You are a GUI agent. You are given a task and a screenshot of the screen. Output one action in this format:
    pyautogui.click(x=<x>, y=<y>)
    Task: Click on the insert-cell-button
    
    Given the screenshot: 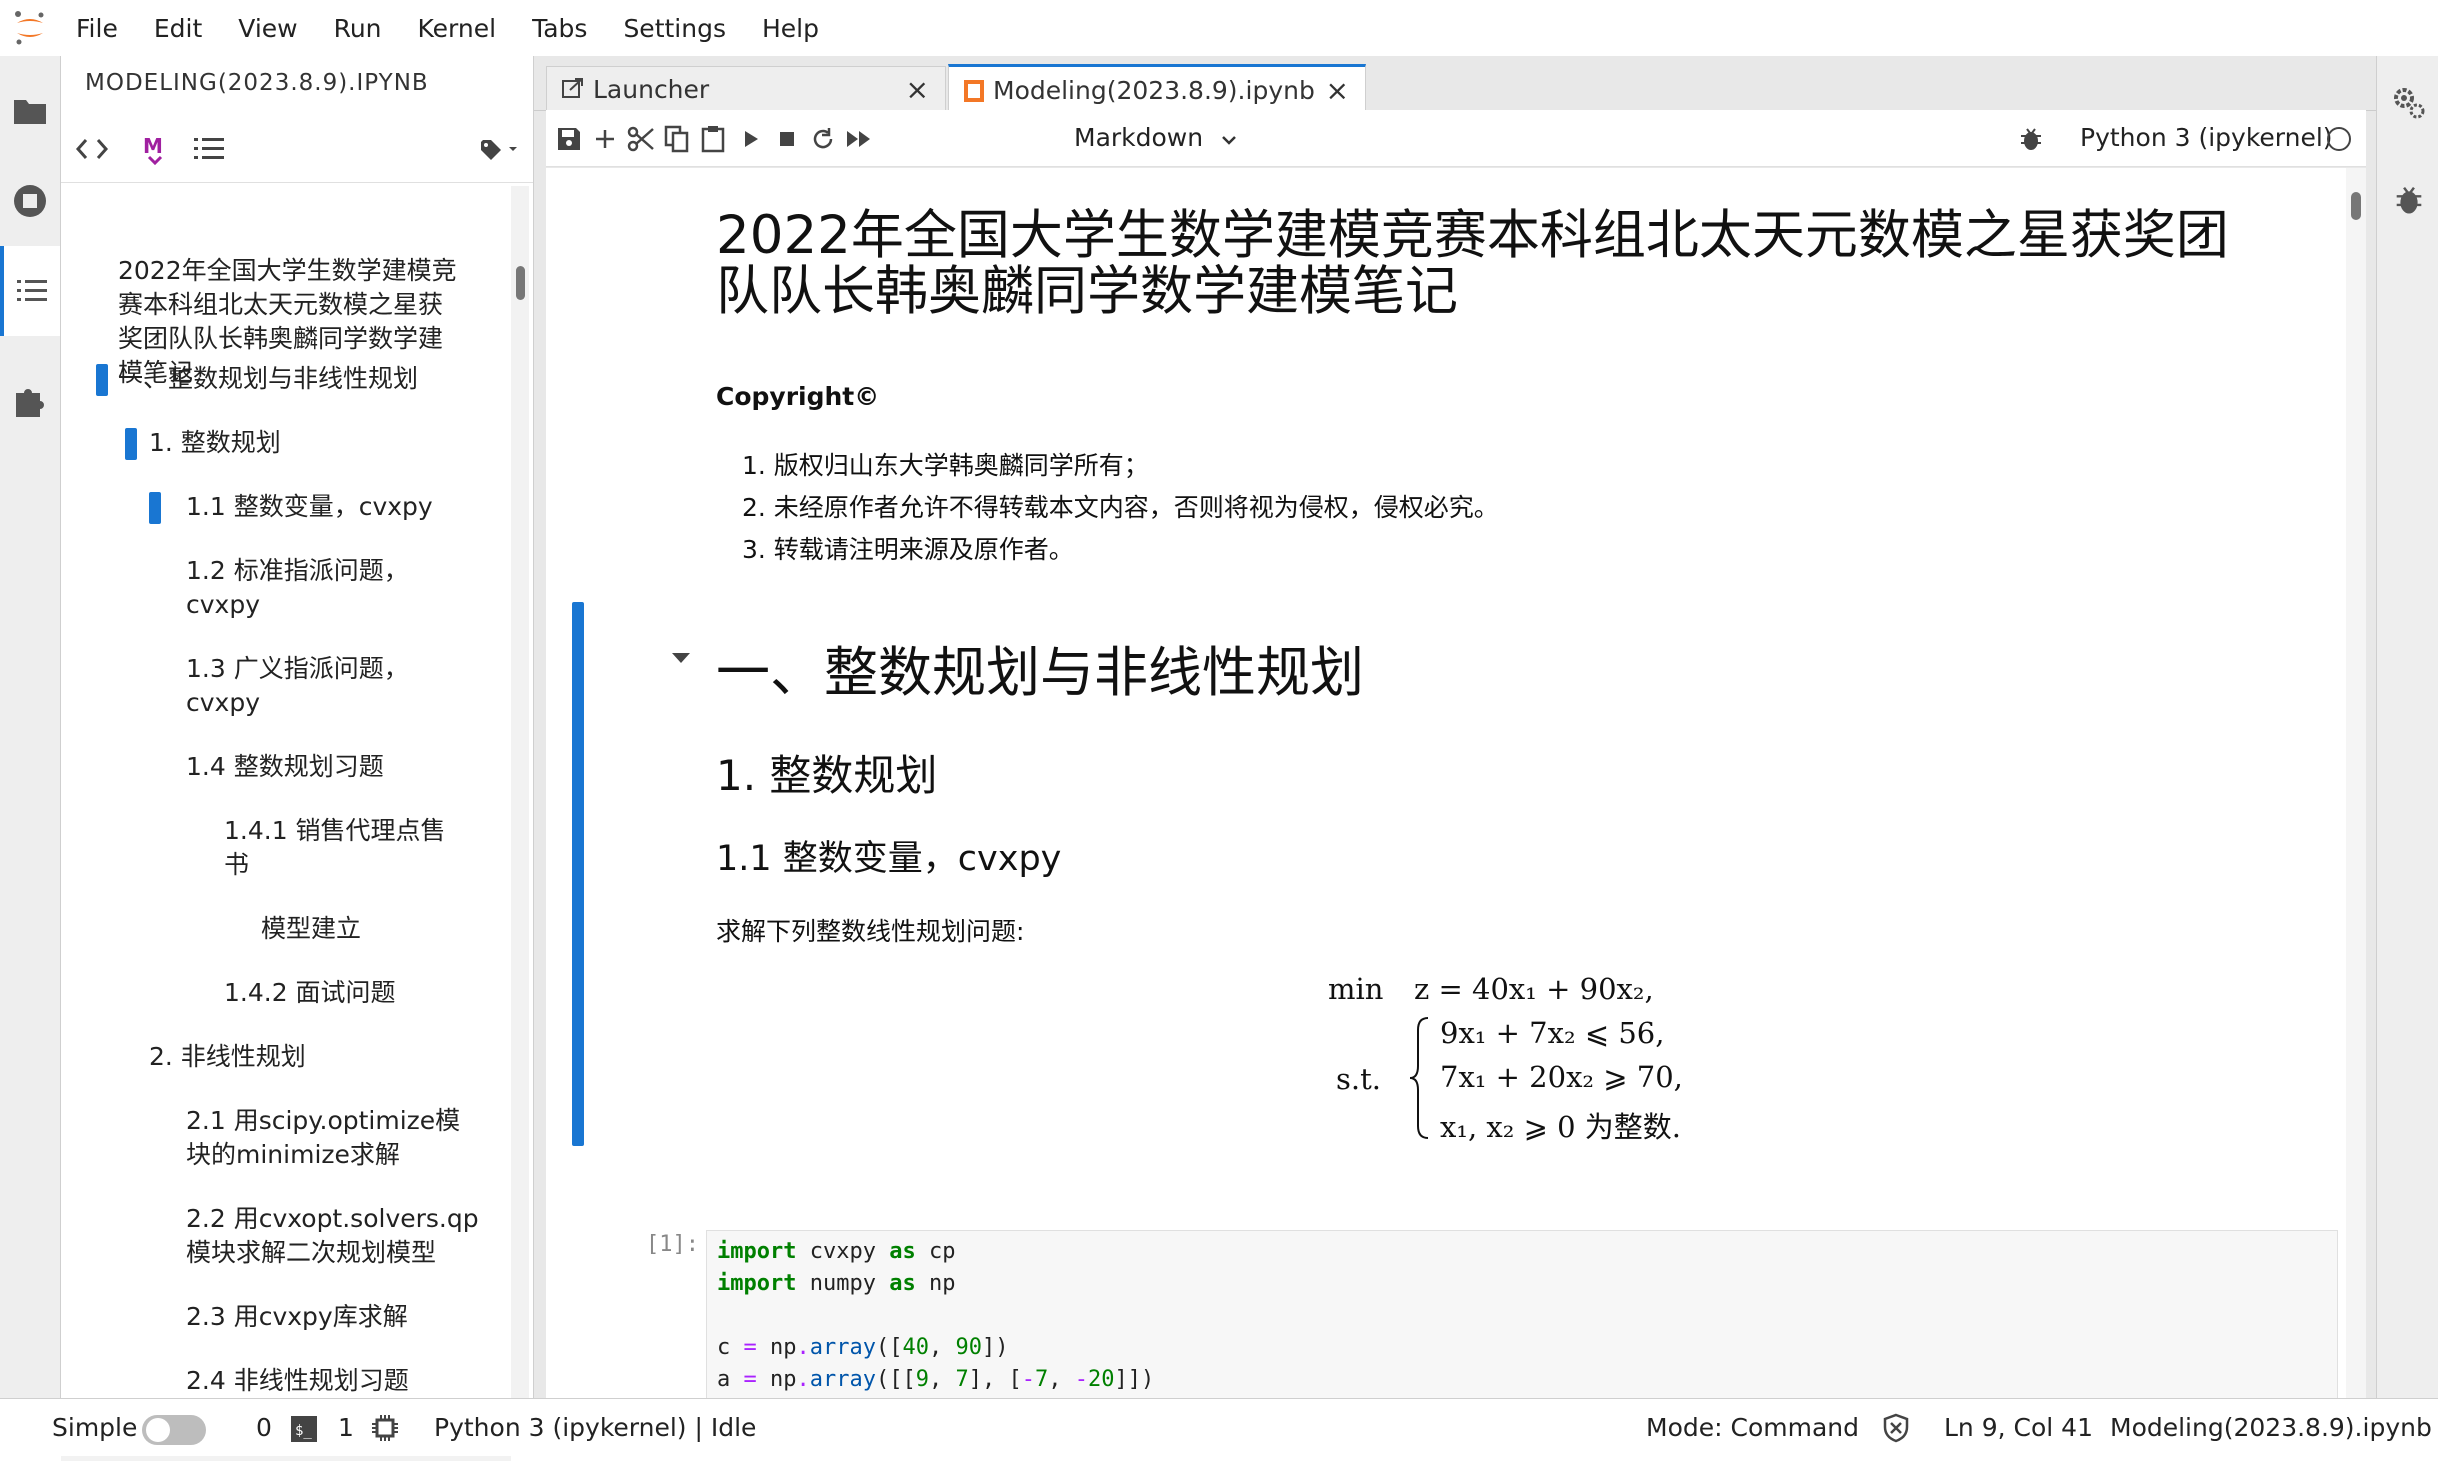 What is the action you would take?
    pyautogui.click(x=605, y=139)
    